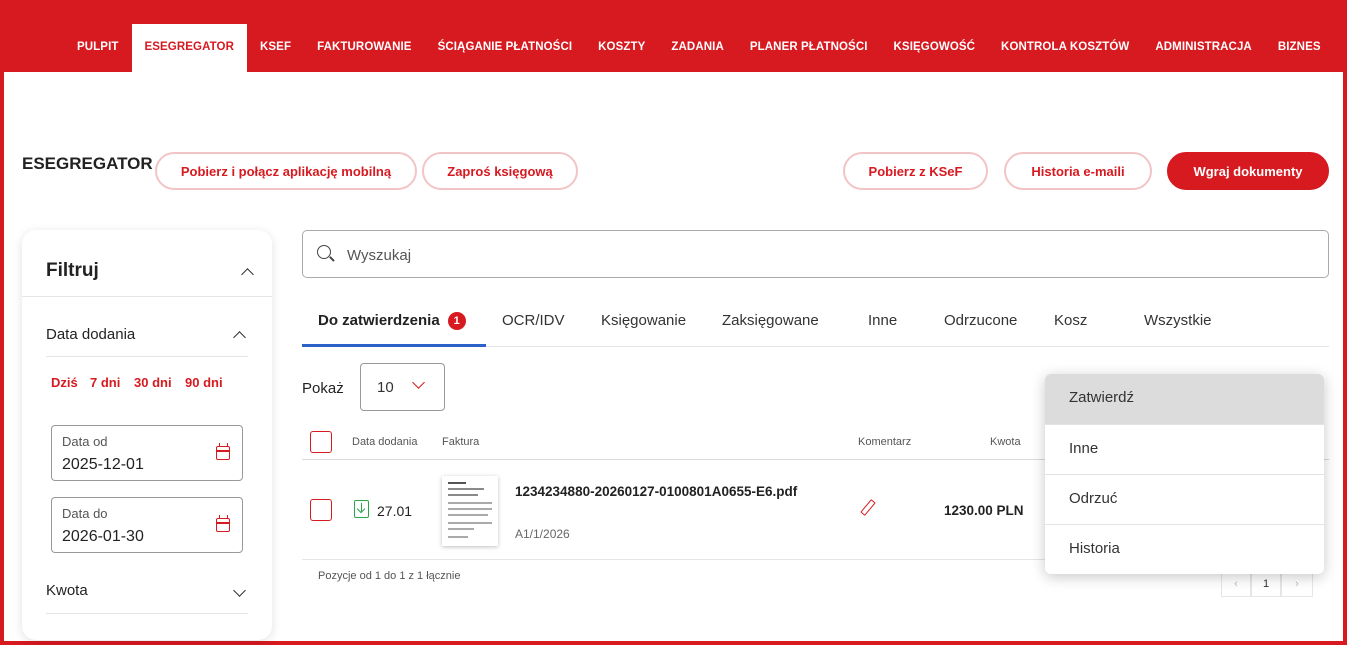  What do you see at coordinates (384, 442) in the screenshot?
I see `column-header-date: Data dodania` at bounding box center [384, 442].